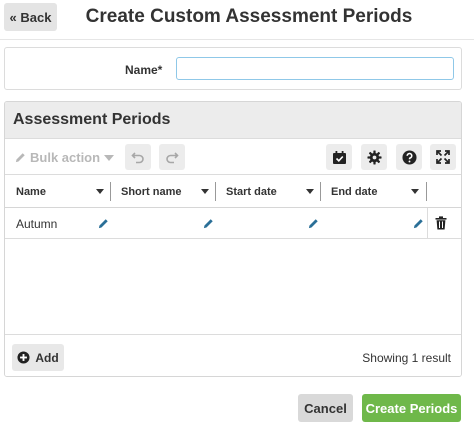 The height and width of the screenshot is (424, 474). I want to click on redo-button, so click(172, 157).